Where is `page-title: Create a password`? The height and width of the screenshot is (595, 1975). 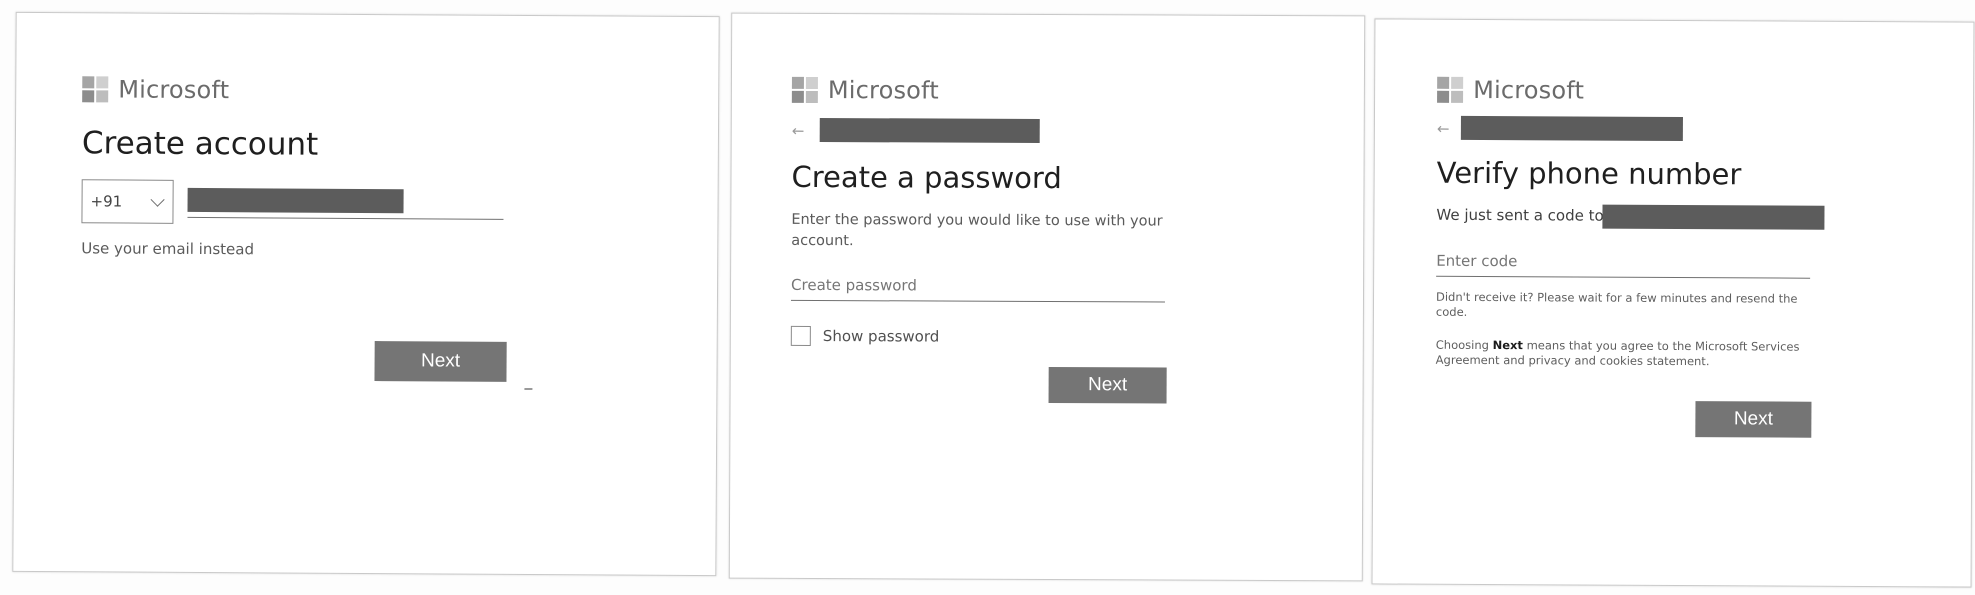 page-title: Create a password is located at coordinates (926, 177).